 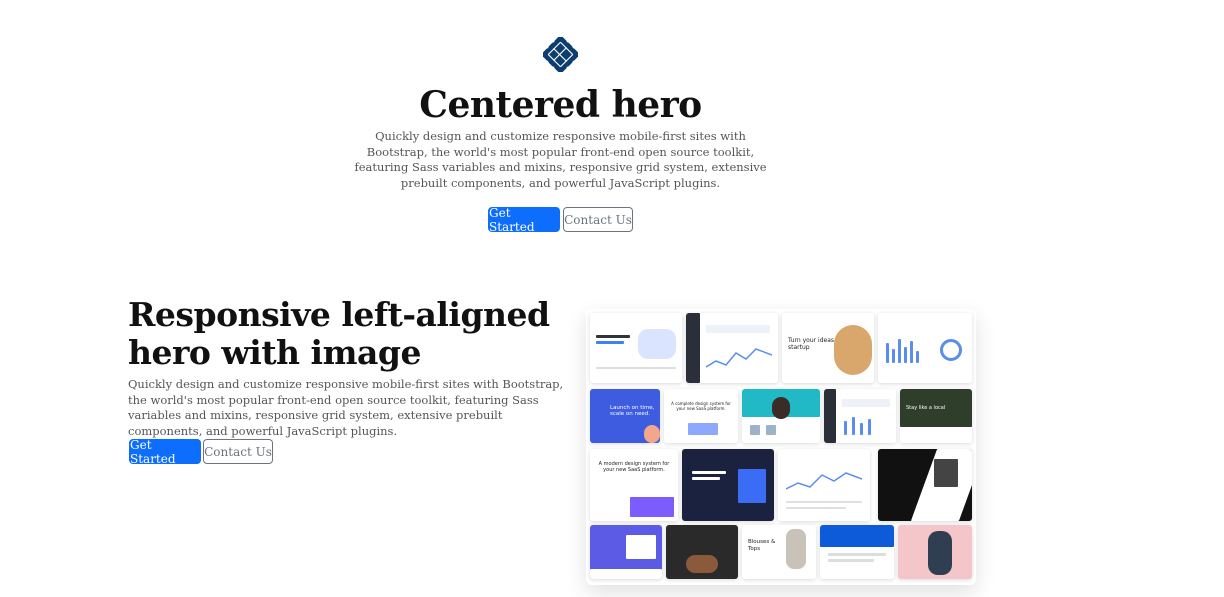 What do you see at coordinates (339, 333) in the screenshot?
I see `left-hero-title: Responsive left-aligned hero with image` at bounding box center [339, 333].